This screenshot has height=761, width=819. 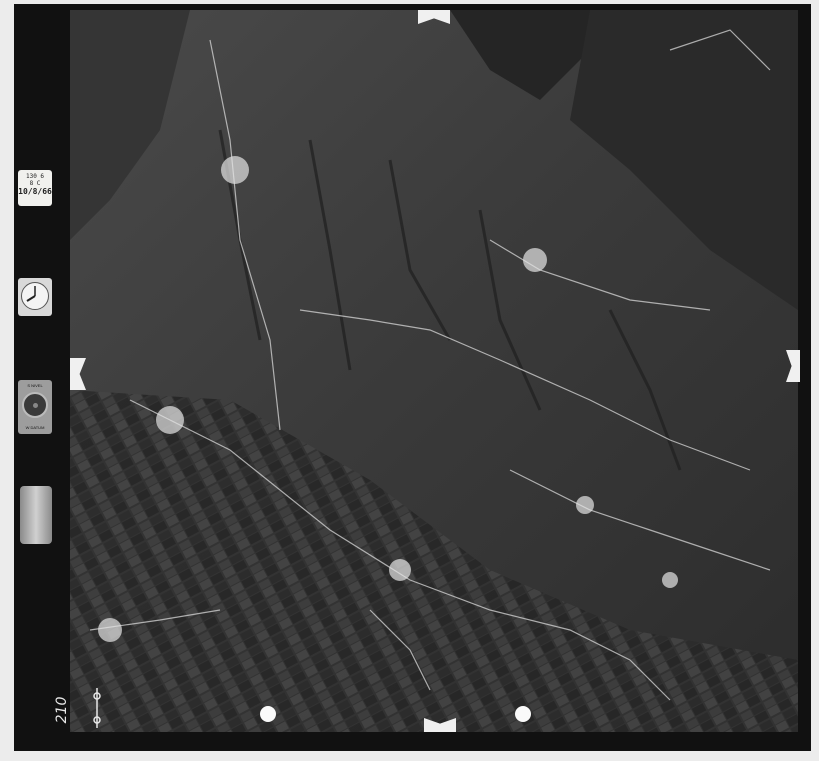 I want to click on fiducial-dot-left, so click(x=268, y=714).